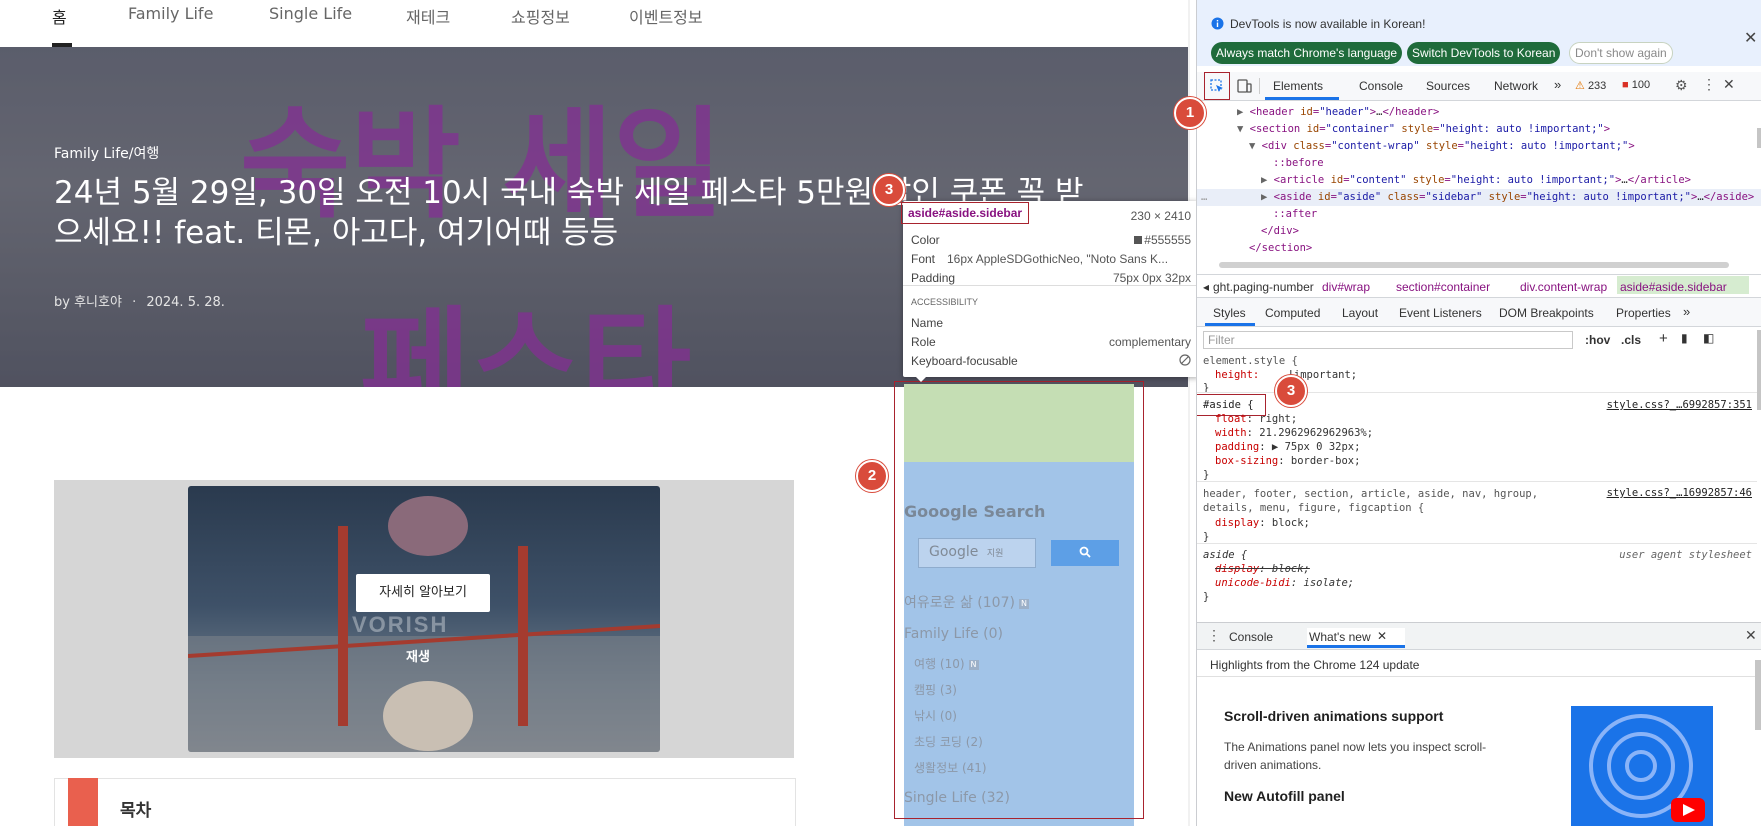 Image resolution: width=1761 pixels, height=826 pixels. Describe the element at coordinates (1230, 324) in the screenshot. I see `active-subtab-indicator` at that location.